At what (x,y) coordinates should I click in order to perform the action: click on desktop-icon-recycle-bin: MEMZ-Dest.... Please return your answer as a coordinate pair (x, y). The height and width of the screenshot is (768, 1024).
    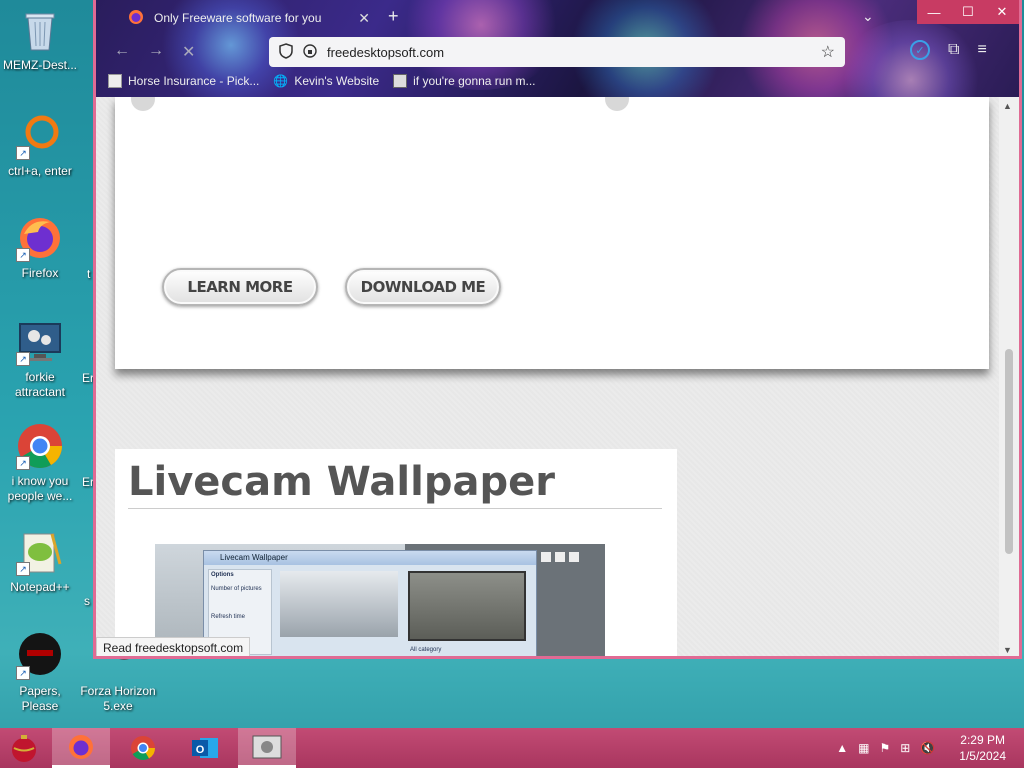
    Looking at the image, I should click on (40, 39).